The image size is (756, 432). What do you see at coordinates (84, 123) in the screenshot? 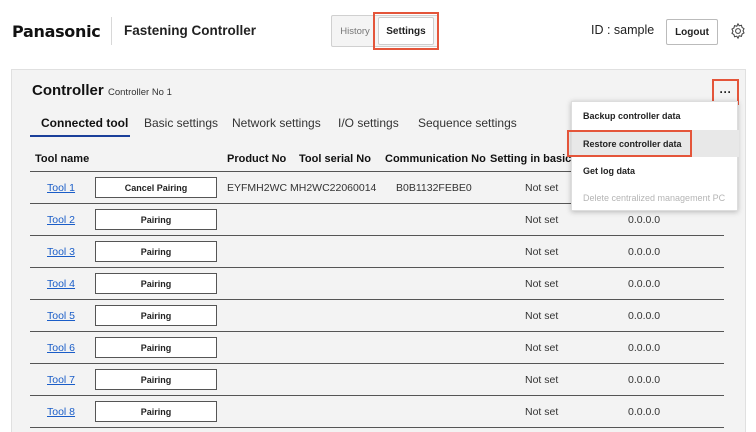
I see `tab-connected-tool: Connected tool` at bounding box center [84, 123].